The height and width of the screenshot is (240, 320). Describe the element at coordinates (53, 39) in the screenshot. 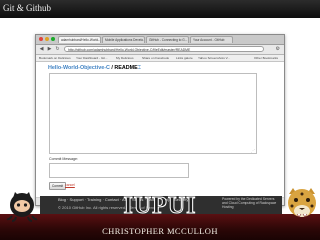

I see `zoom-window-button` at that location.